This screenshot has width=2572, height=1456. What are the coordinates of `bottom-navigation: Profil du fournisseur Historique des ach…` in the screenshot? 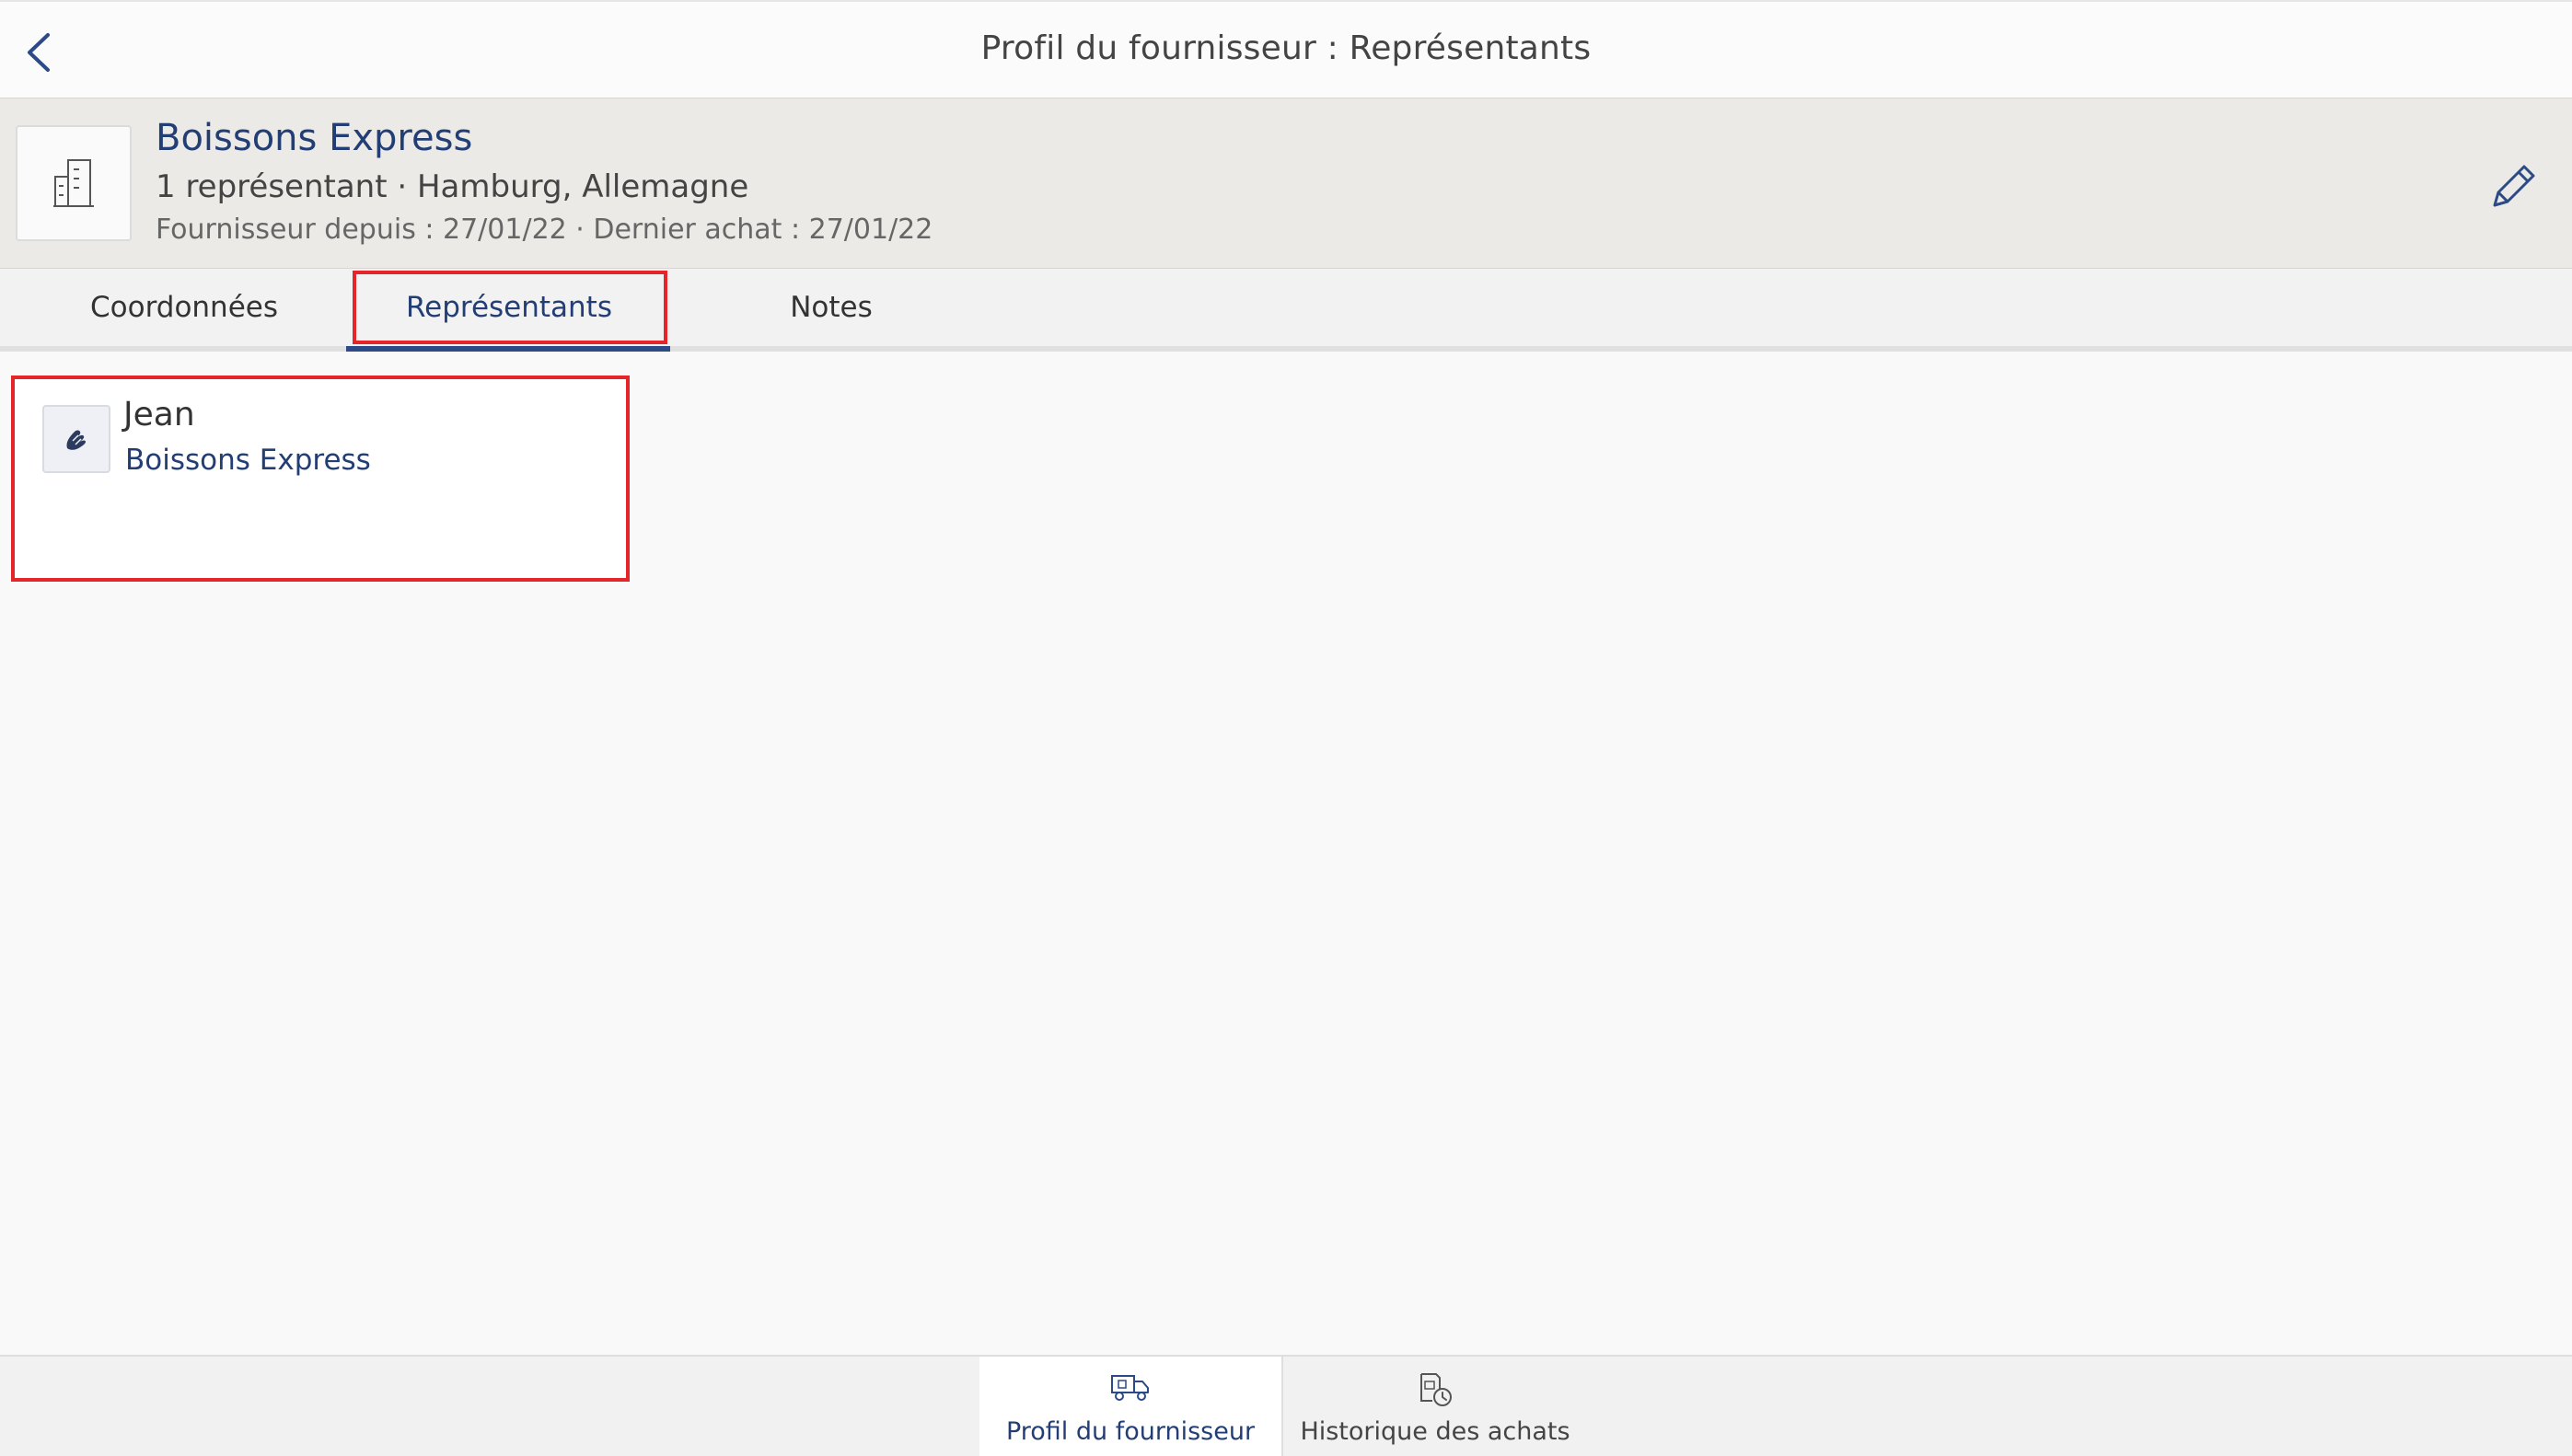 It's located at (1286, 1405).